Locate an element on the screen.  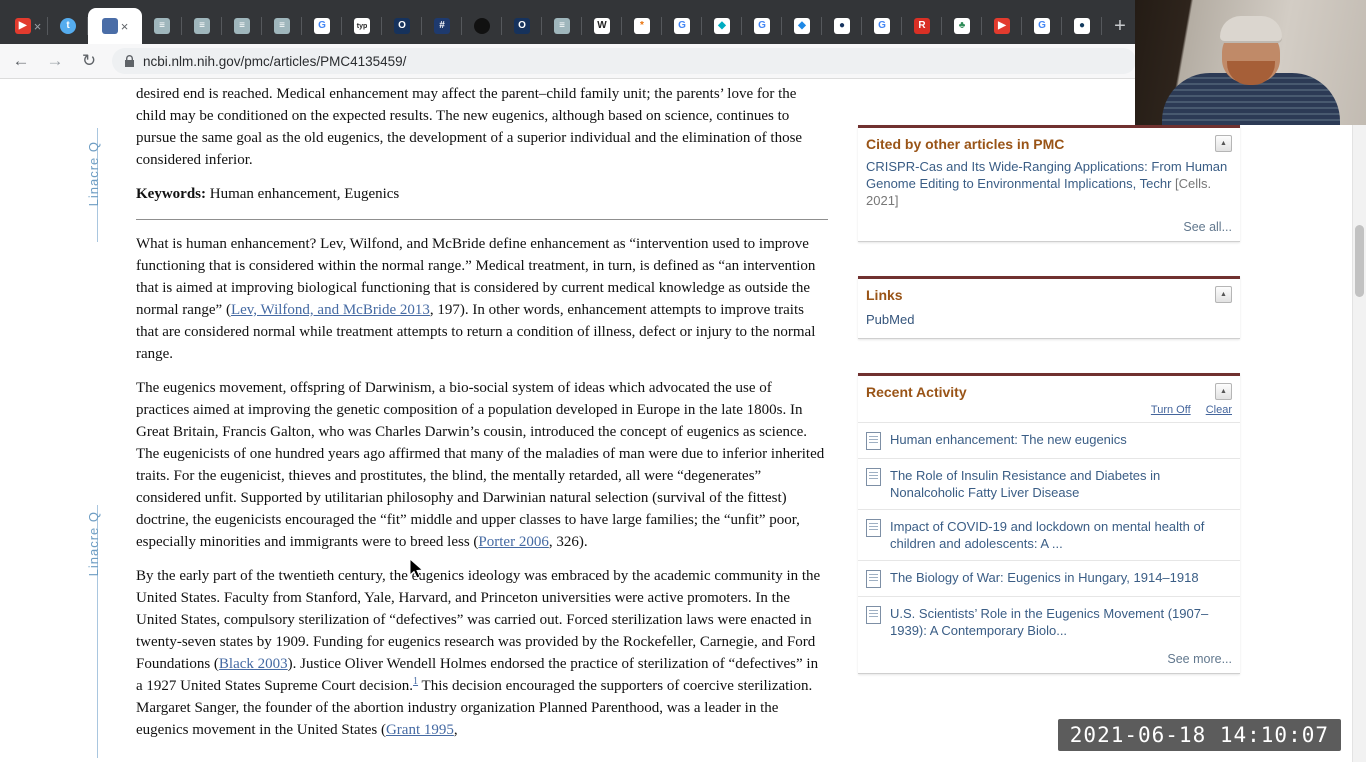
body-text: , 326). is located at coordinates (568, 542).